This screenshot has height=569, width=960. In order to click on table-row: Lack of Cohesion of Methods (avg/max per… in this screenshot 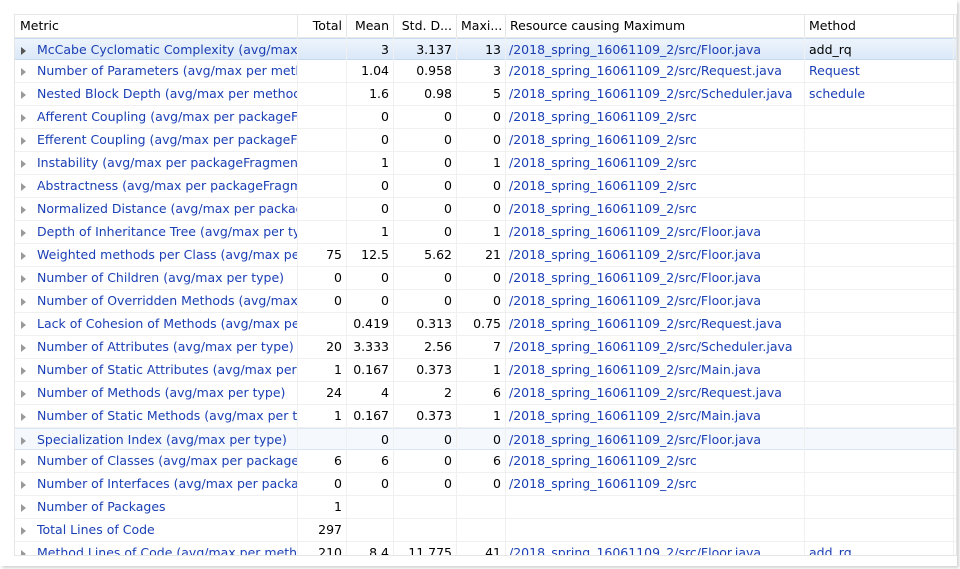, I will do `click(485, 324)`.